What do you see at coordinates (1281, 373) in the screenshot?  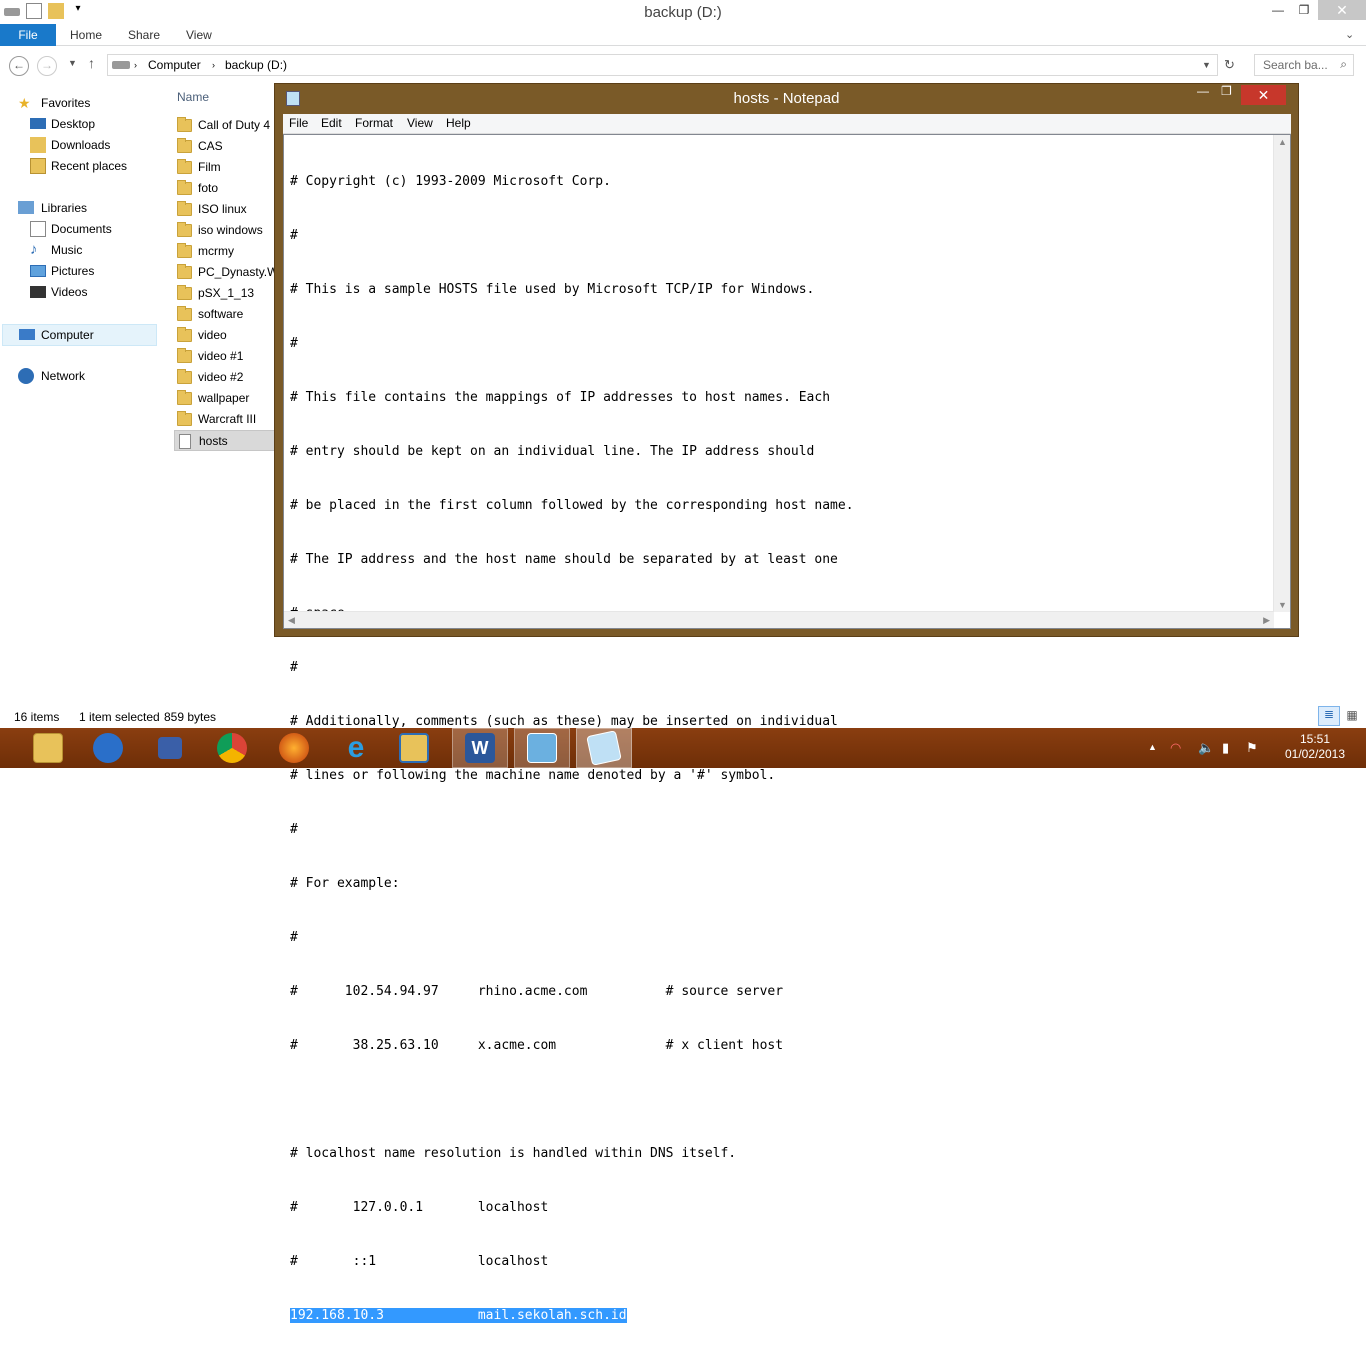 I see `vertical-scrollbar: ▲ ▼` at bounding box center [1281, 373].